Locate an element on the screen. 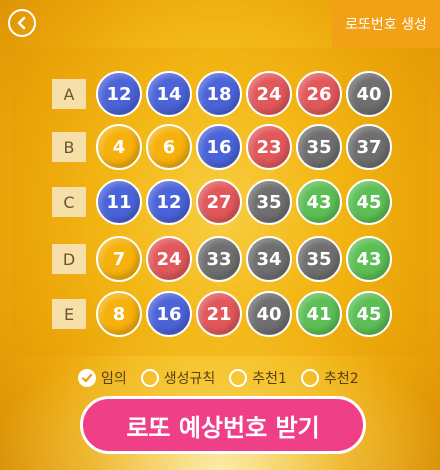 The width and height of the screenshot is (440, 470). option-label: 추천1 is located at coordinates (269, 379).